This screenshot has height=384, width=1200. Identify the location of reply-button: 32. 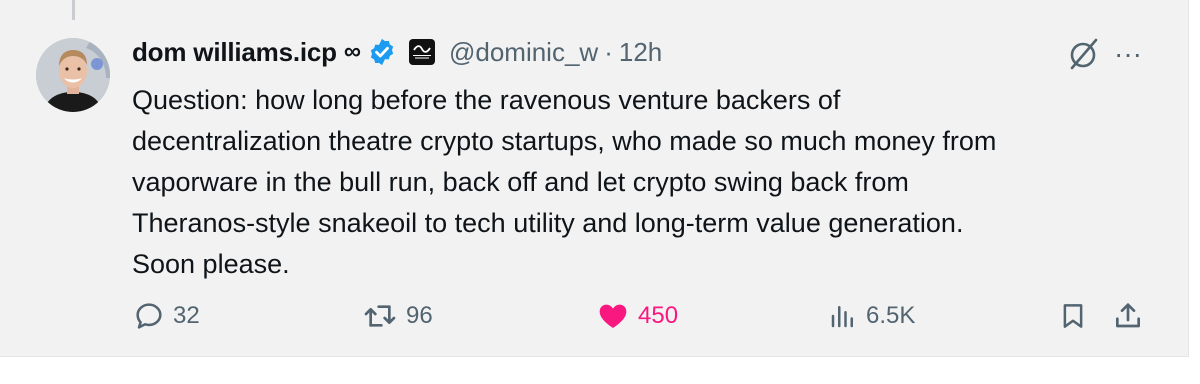
(166, 316).